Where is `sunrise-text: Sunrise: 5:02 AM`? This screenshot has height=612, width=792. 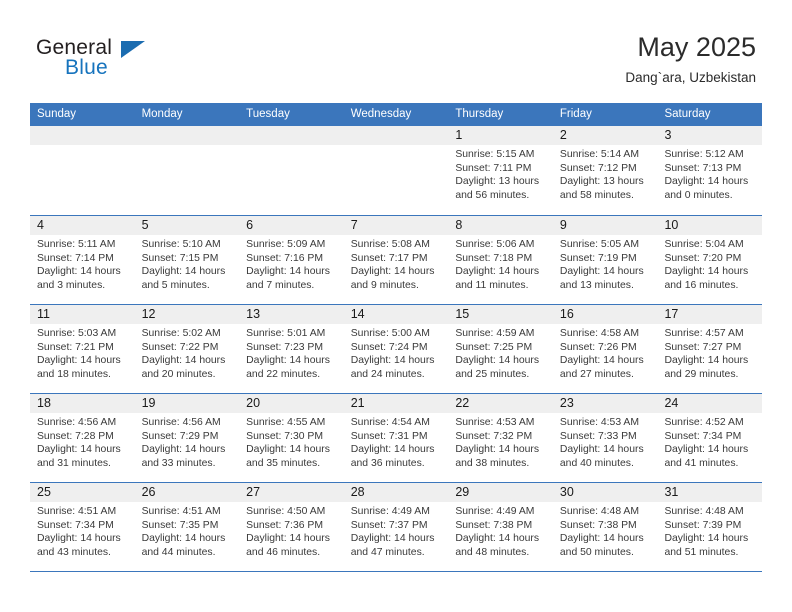 sunrise-text: Sunrise: 5:02 AM is located at coordinates (181, 333).